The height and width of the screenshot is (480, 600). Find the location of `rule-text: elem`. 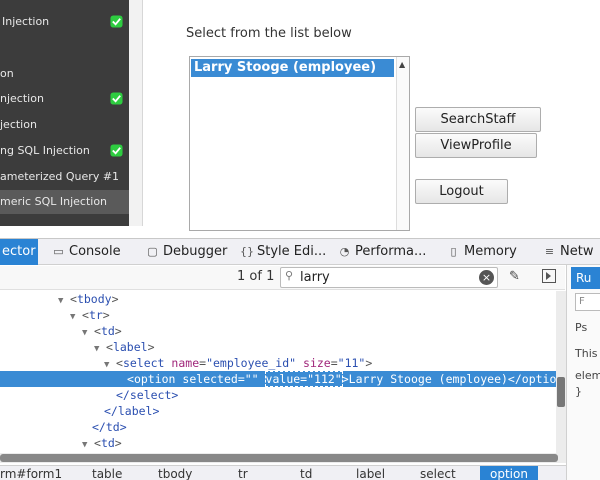

rule-text: elem is located at coordinates (587, 375).